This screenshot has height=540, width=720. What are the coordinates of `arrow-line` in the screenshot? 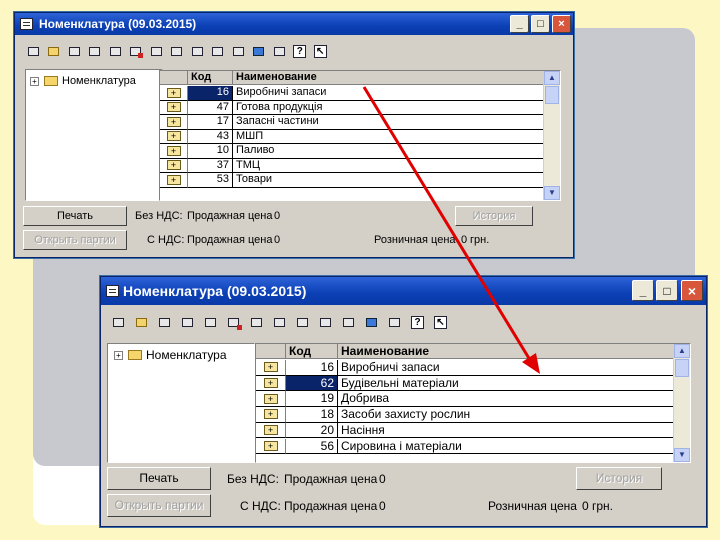 It's located at (447, 223).